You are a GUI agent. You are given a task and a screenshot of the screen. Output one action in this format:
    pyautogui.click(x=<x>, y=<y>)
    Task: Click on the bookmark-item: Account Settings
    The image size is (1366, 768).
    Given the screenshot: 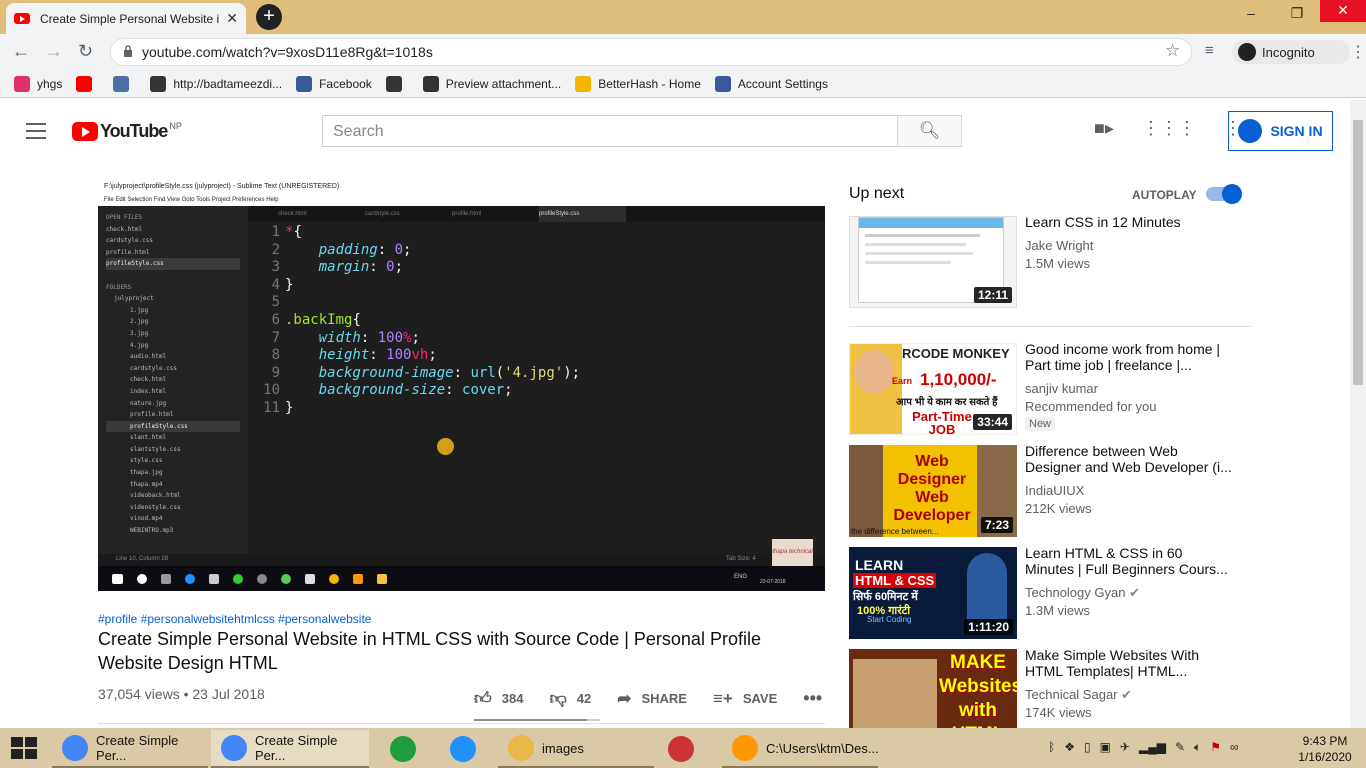 What is the action you would take?
    pyautogui.click(x=771, y=83)
    